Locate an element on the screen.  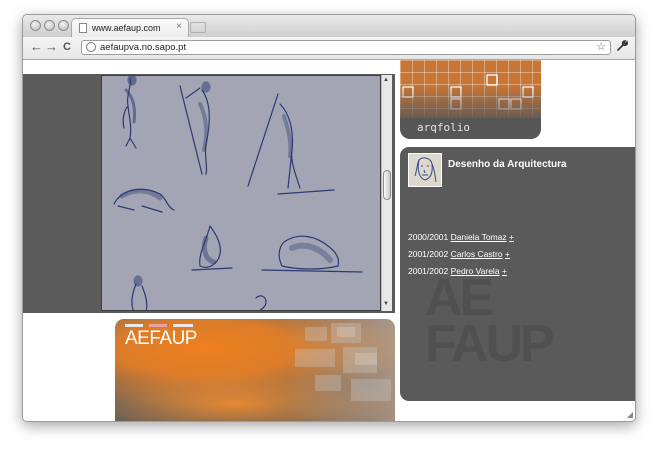
new-tab-button is located at coordinates (198, 27).